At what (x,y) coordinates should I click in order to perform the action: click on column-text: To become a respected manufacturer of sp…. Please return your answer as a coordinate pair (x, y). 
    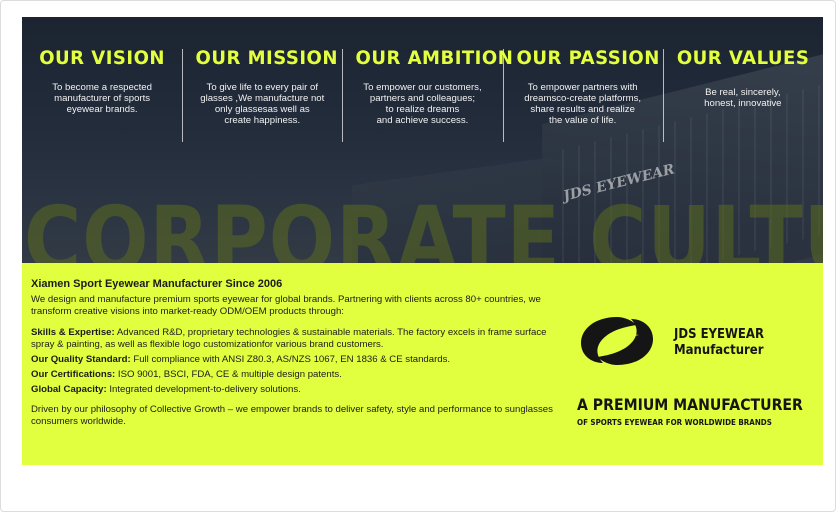
    Looking at the image, I should click on (102, 98).